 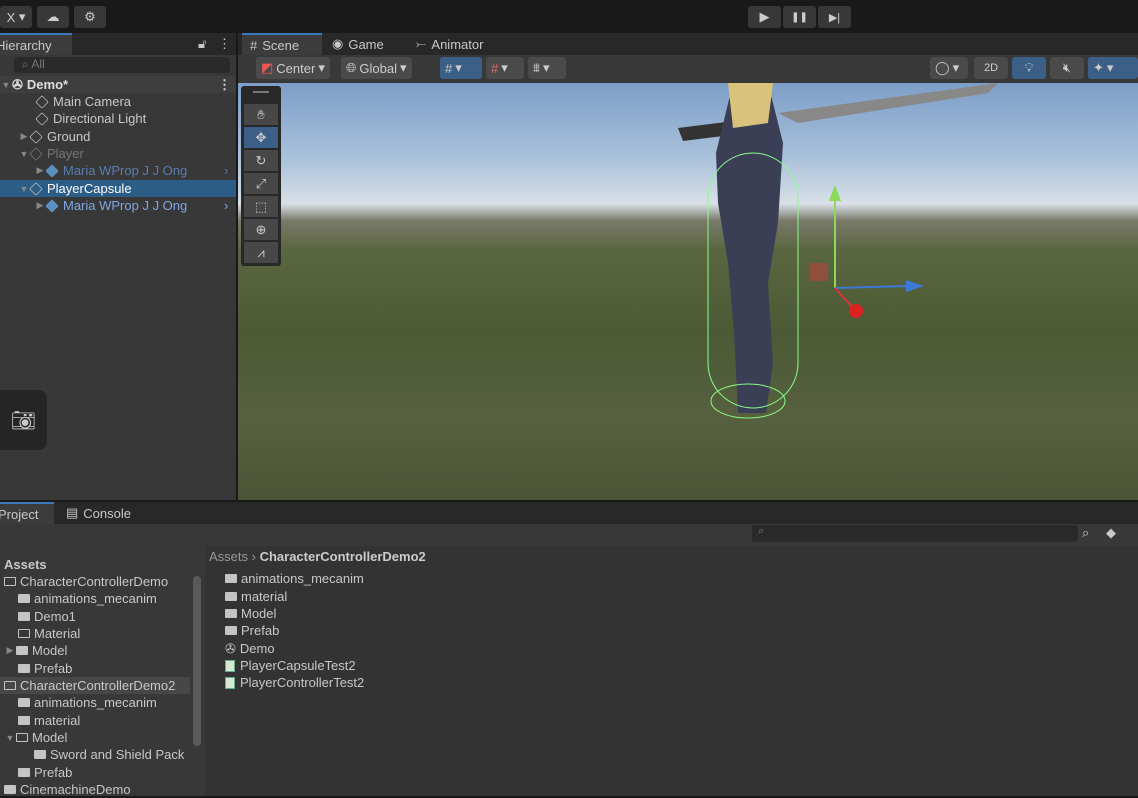 I want to click on rect-tool: ⬚, so click(x=261, y=206).